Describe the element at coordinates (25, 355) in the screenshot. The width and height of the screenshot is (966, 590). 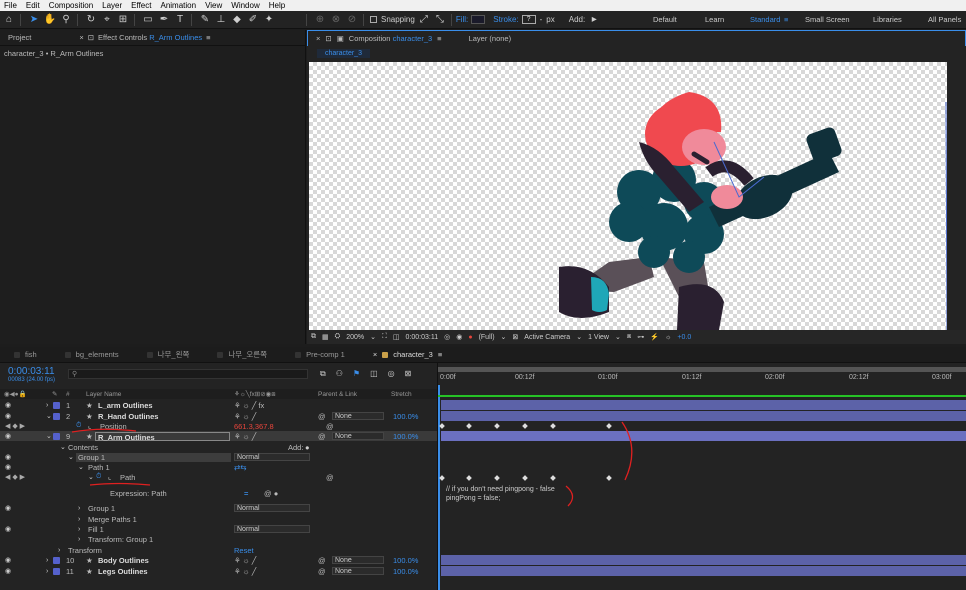
I see `tab-fish: fish` at that location.